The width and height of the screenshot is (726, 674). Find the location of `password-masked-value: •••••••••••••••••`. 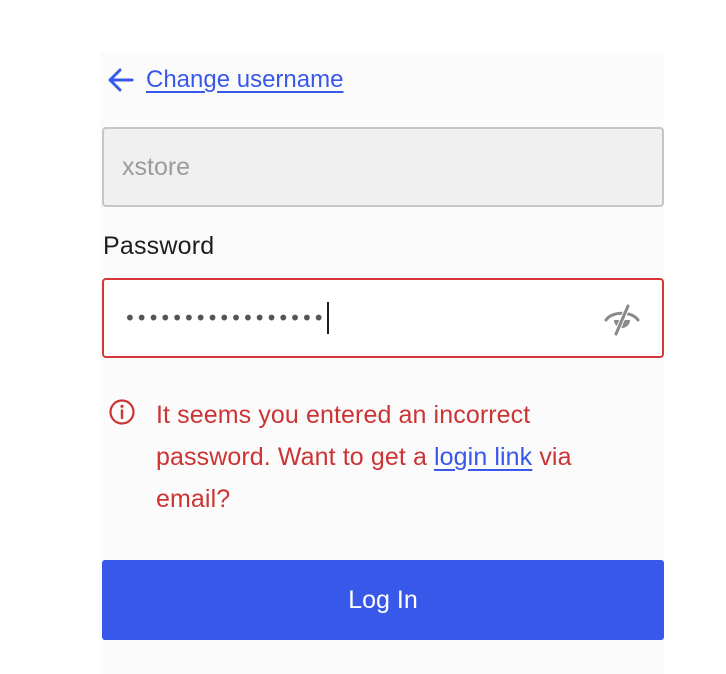

password-masked-value: ••••••••••••••••• is located at coordinates (224, 318).